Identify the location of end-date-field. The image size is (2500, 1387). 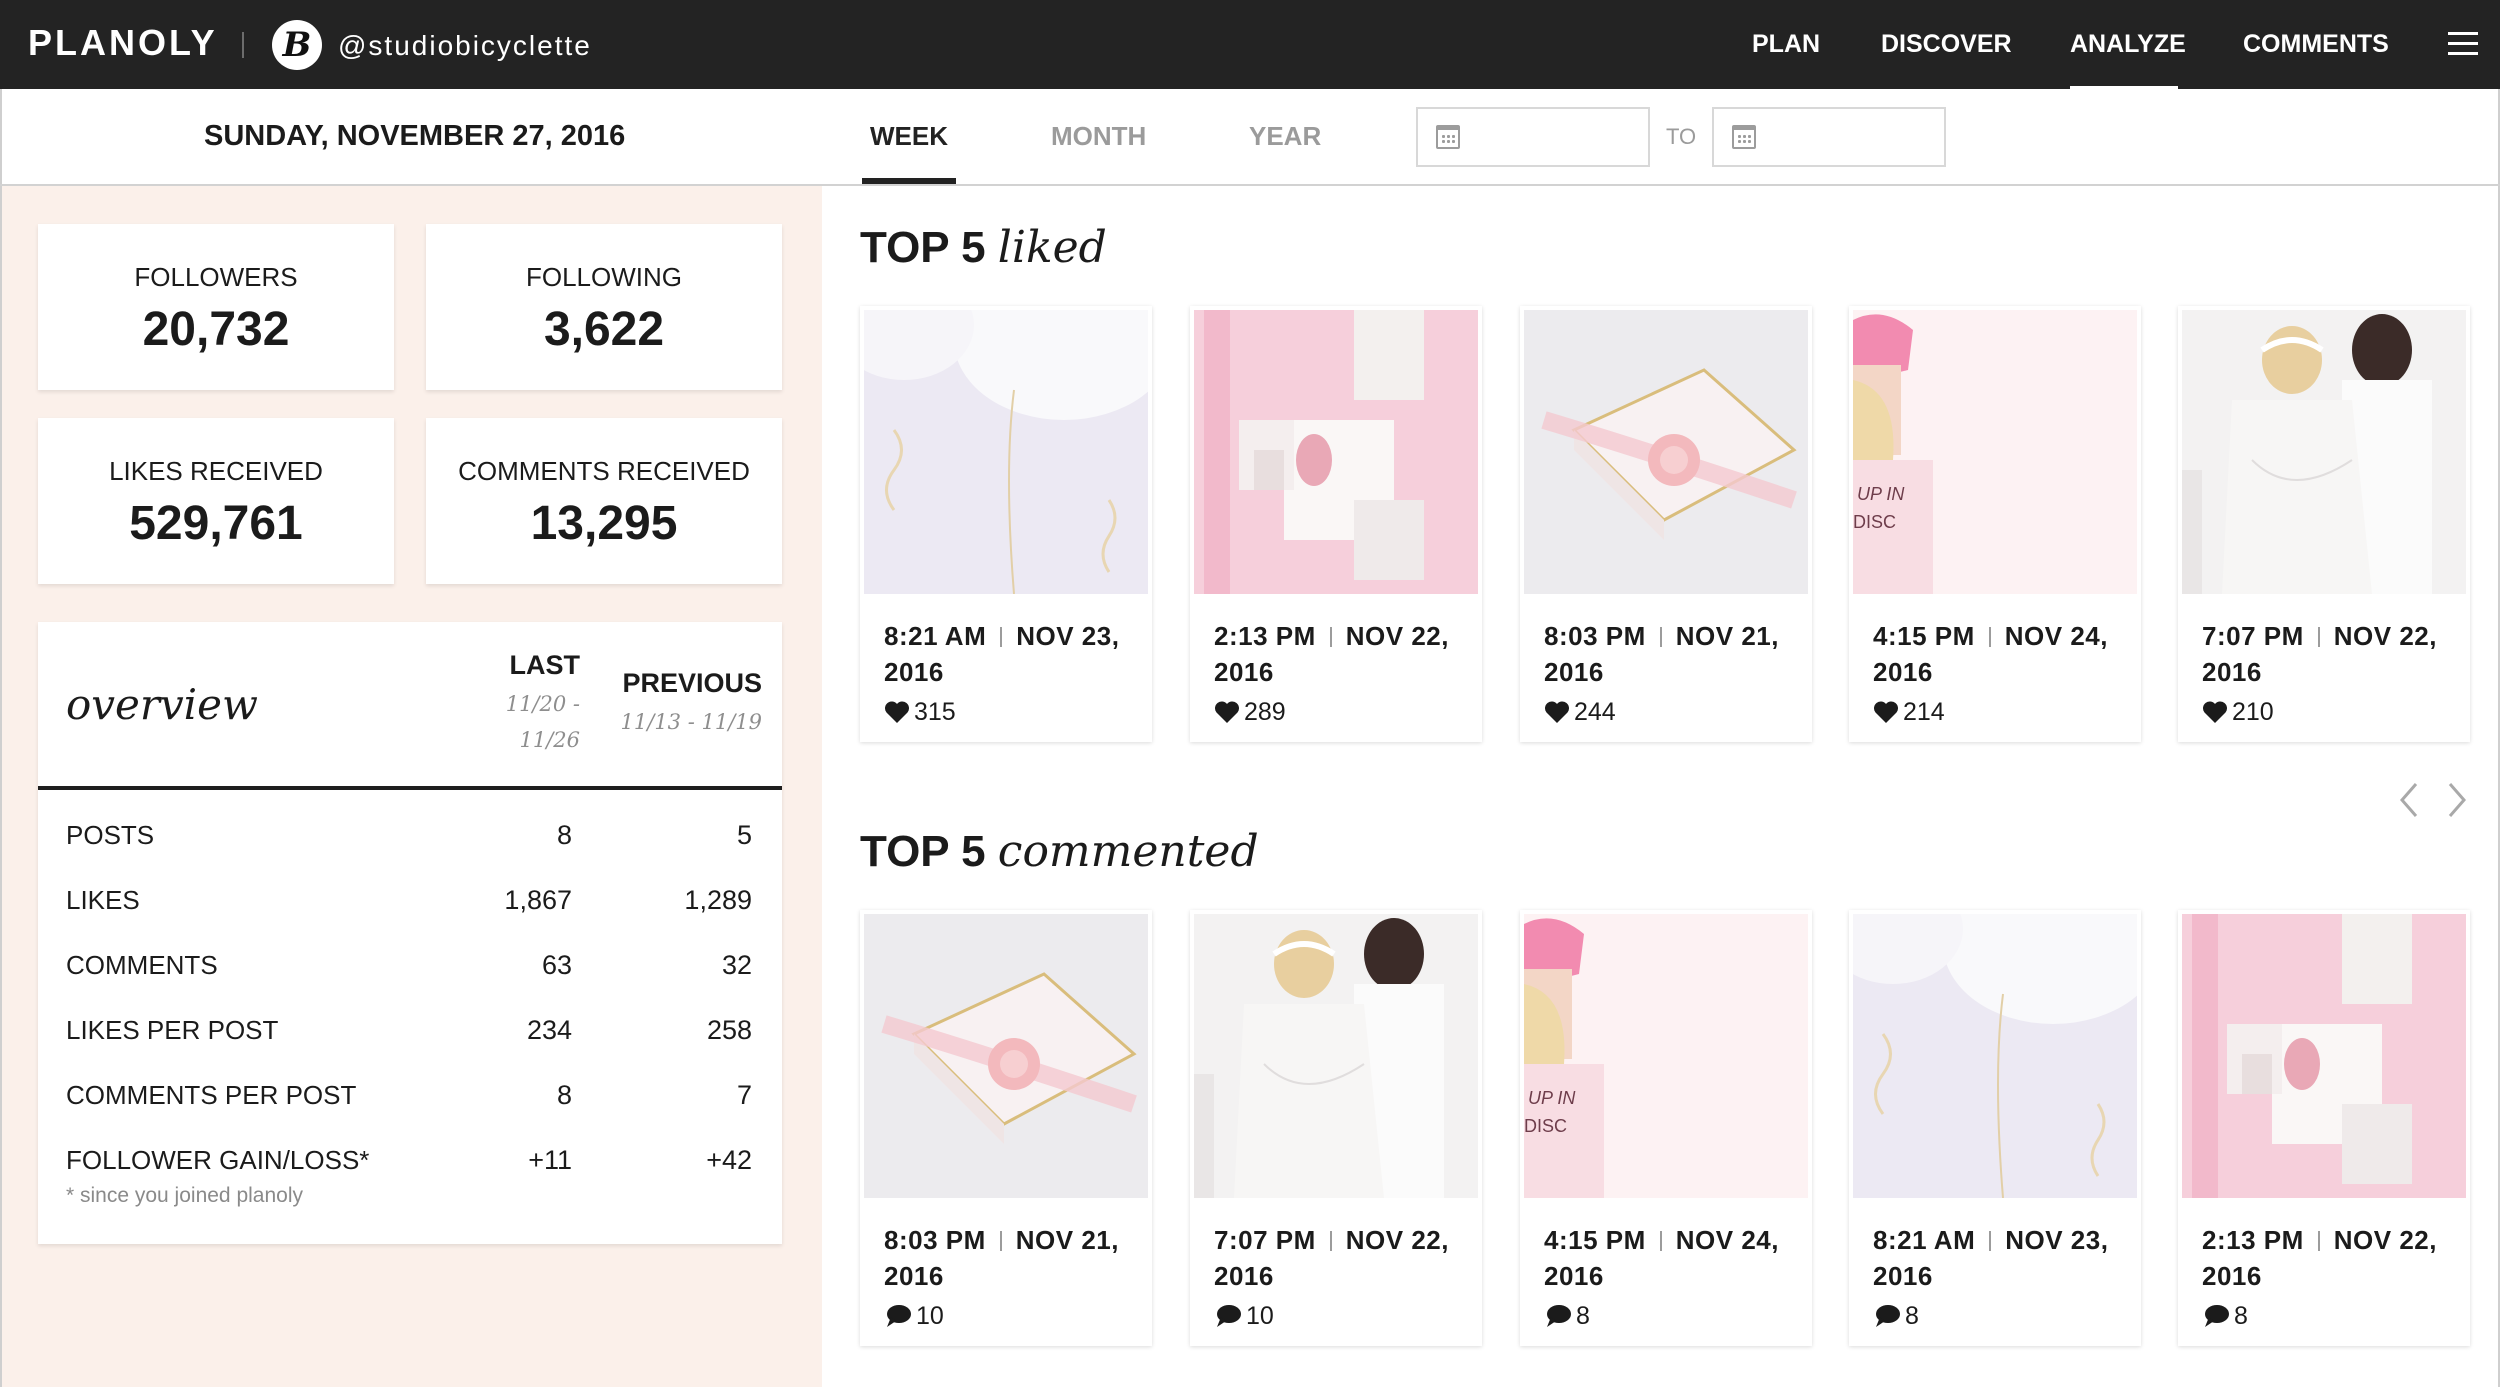
(1829, 137).